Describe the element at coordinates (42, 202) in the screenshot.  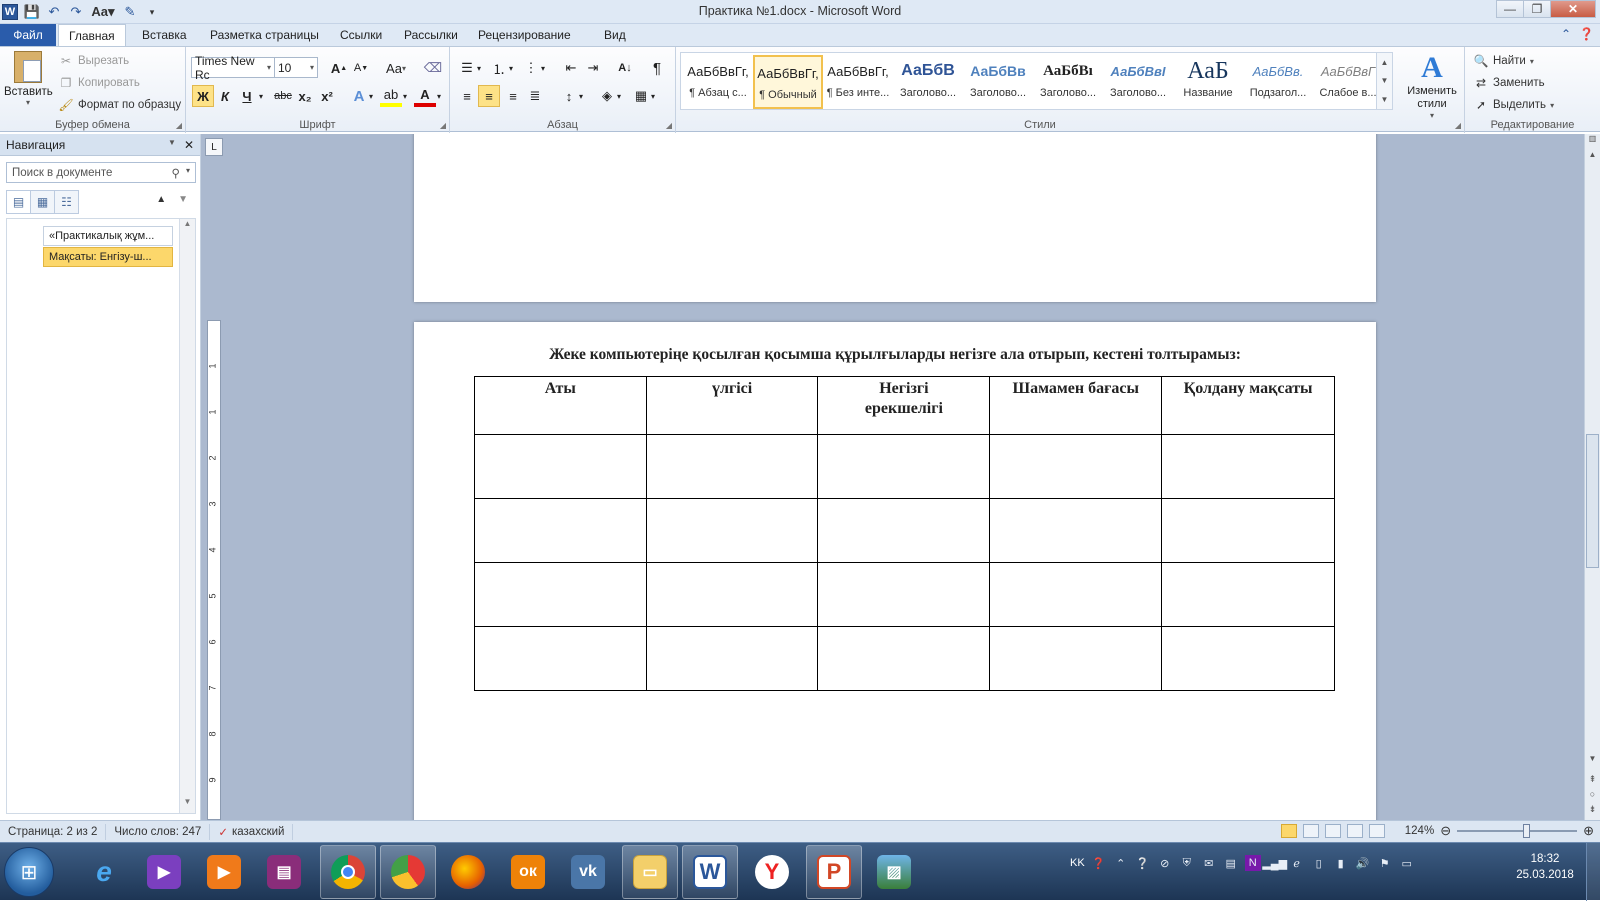
I see `pages-view-icon: ▦` at that location.